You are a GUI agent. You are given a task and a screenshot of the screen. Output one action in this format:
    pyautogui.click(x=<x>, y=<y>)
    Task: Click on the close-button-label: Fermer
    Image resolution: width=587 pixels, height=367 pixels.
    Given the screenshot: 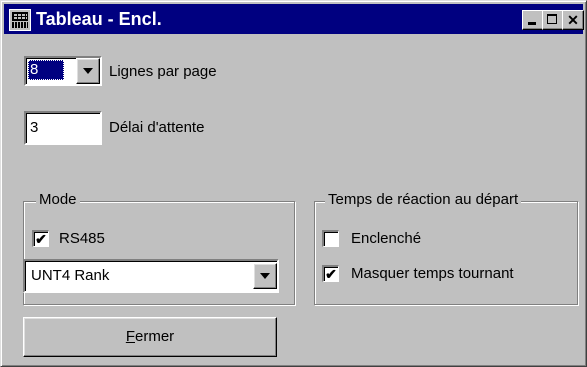 What is the action you would take?
    pyautogui.click(x=150, y=336)
    